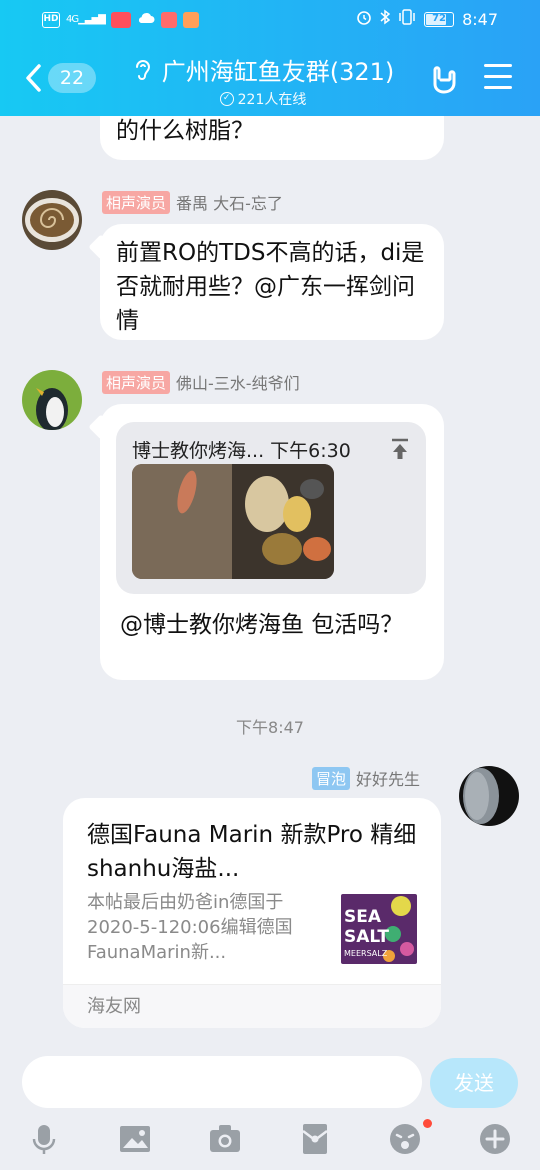 The width and height of the screenshot is (540, 1170). Describe the element at coordinates (238, 382) in the screenshot. I see `sender-name: 佛山-三水-纯爷们` at that location.